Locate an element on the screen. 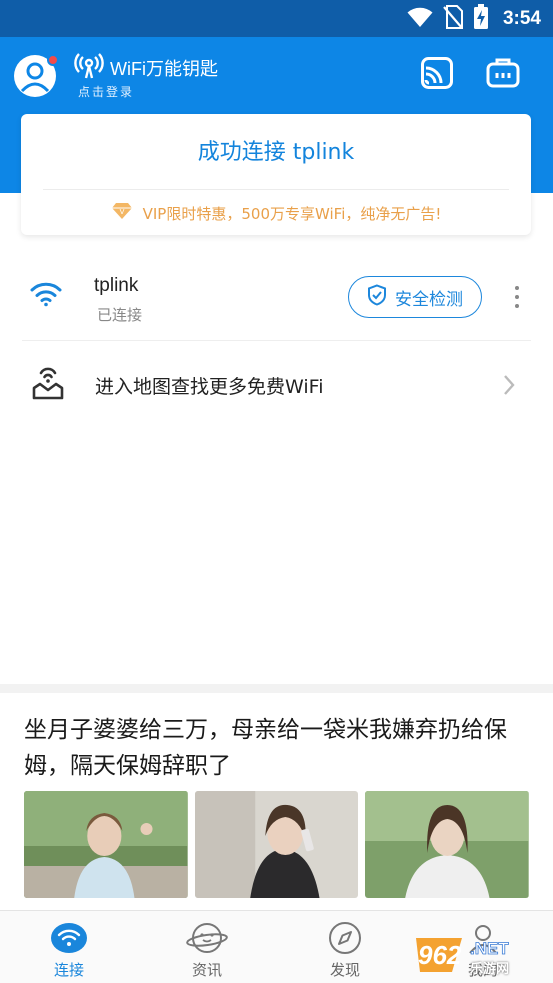 This screenshot has height=983, width=553. news-thumbnails is located at coordinates (277, 844).